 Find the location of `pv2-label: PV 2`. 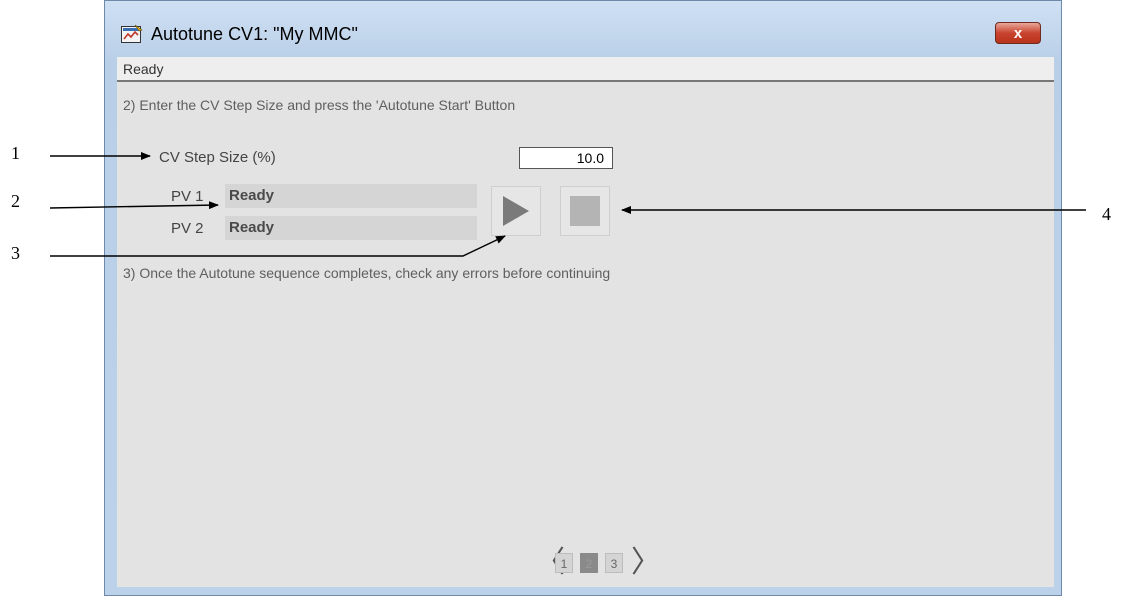

pv2-label: PV 2 is located at coordinates (187, 228).